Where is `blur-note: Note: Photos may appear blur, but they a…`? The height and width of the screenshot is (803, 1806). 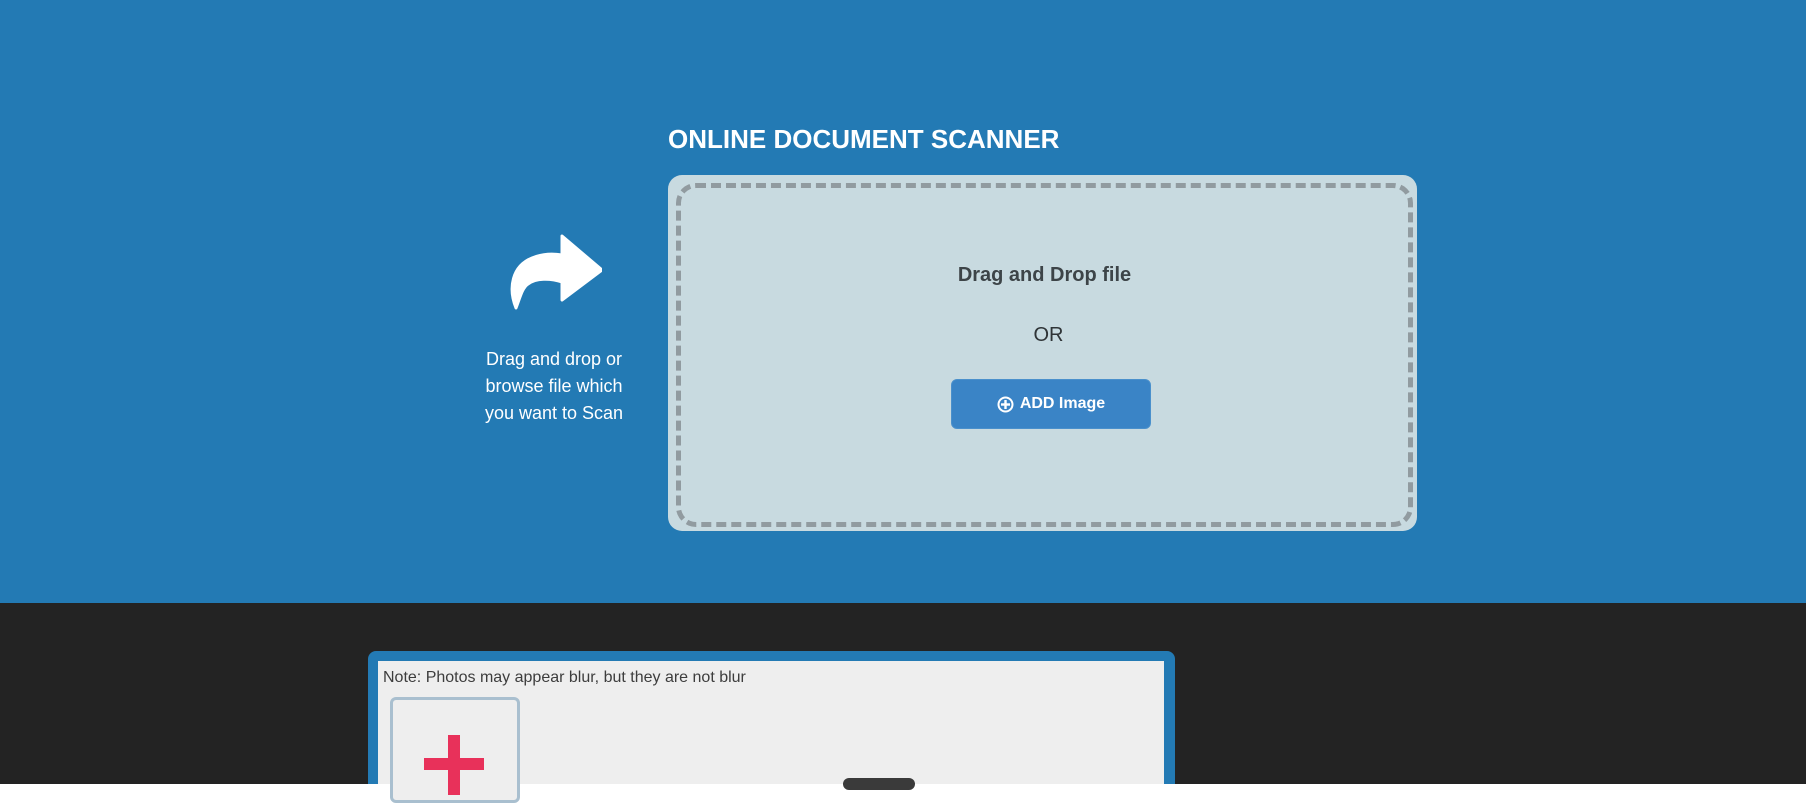 blur-note: Note: Photos may appear blur, but they a… is located at coordinates (564, 677).